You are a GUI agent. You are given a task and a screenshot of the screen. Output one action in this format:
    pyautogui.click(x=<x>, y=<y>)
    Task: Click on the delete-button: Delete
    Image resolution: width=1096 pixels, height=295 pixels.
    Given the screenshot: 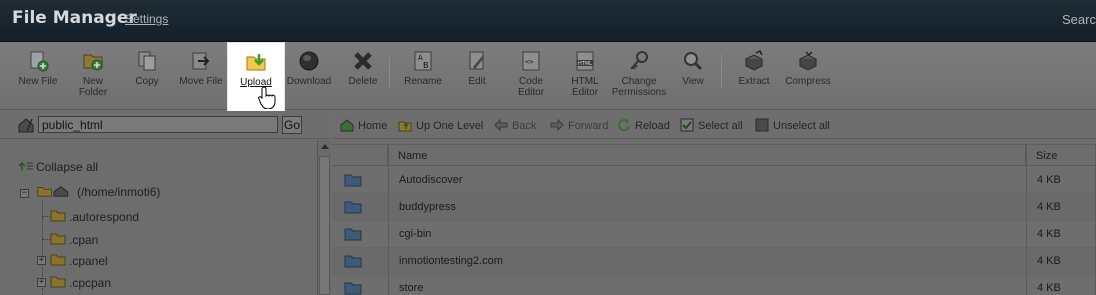 What is the action you would take?
    pyautogui.click(x=363, y=78)
    